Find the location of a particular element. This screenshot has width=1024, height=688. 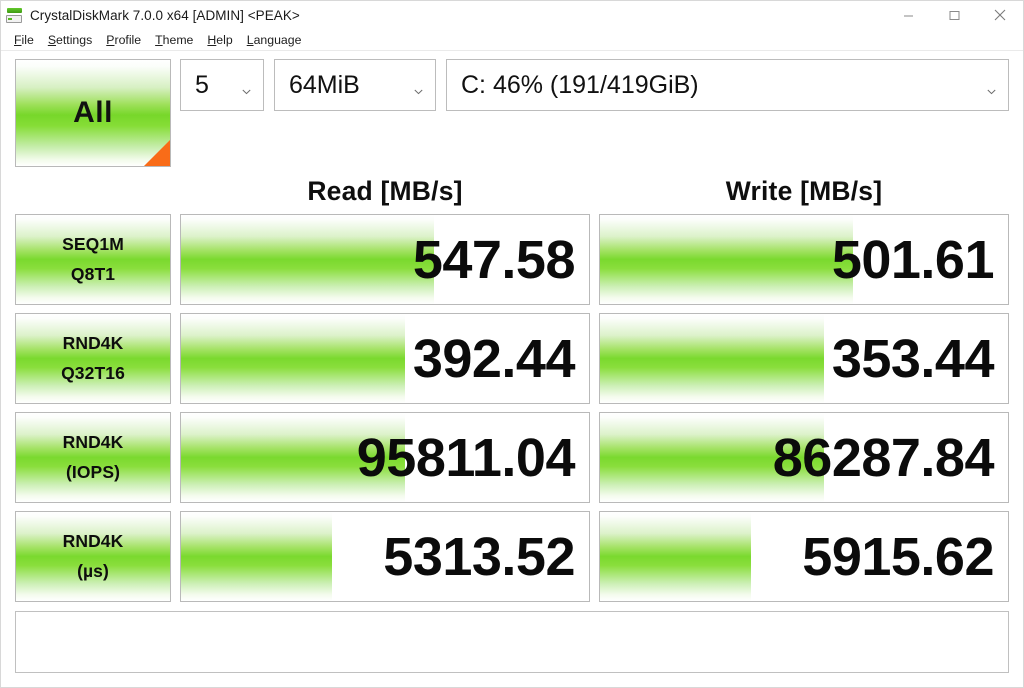

test-count-select: 5 is located at coordinates (222, 85).